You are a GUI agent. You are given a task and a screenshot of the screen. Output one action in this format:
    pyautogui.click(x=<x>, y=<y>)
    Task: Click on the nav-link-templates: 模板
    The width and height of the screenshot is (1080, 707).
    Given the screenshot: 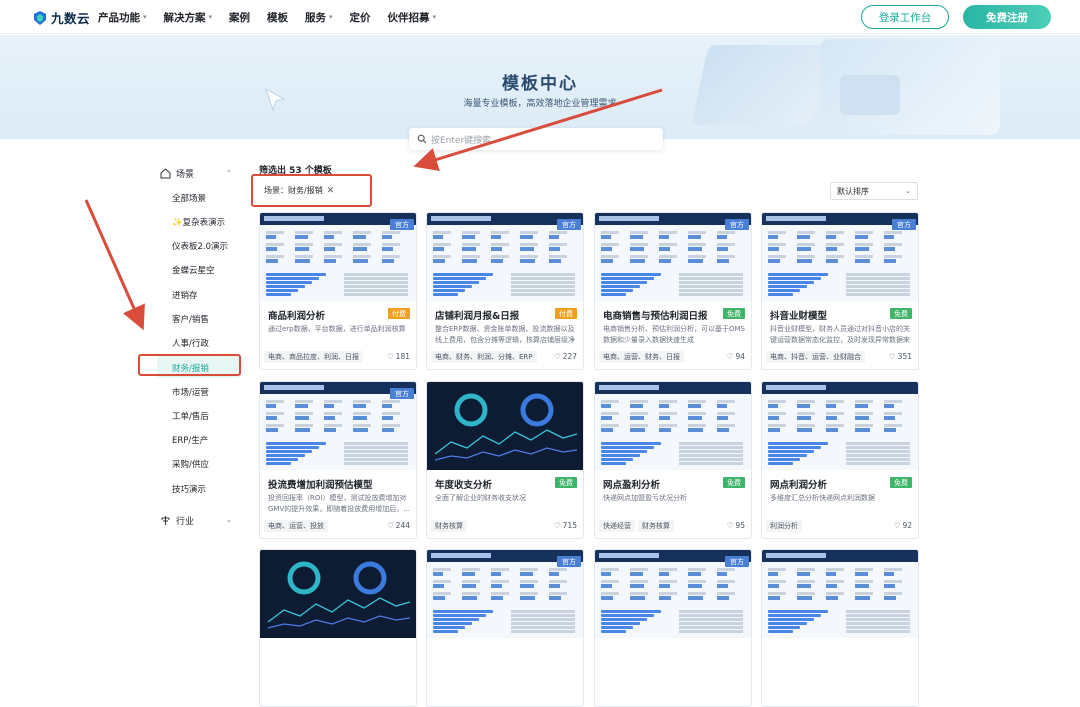 What is the action you would take?
    pyautogui.click(x=277, y=17)
    